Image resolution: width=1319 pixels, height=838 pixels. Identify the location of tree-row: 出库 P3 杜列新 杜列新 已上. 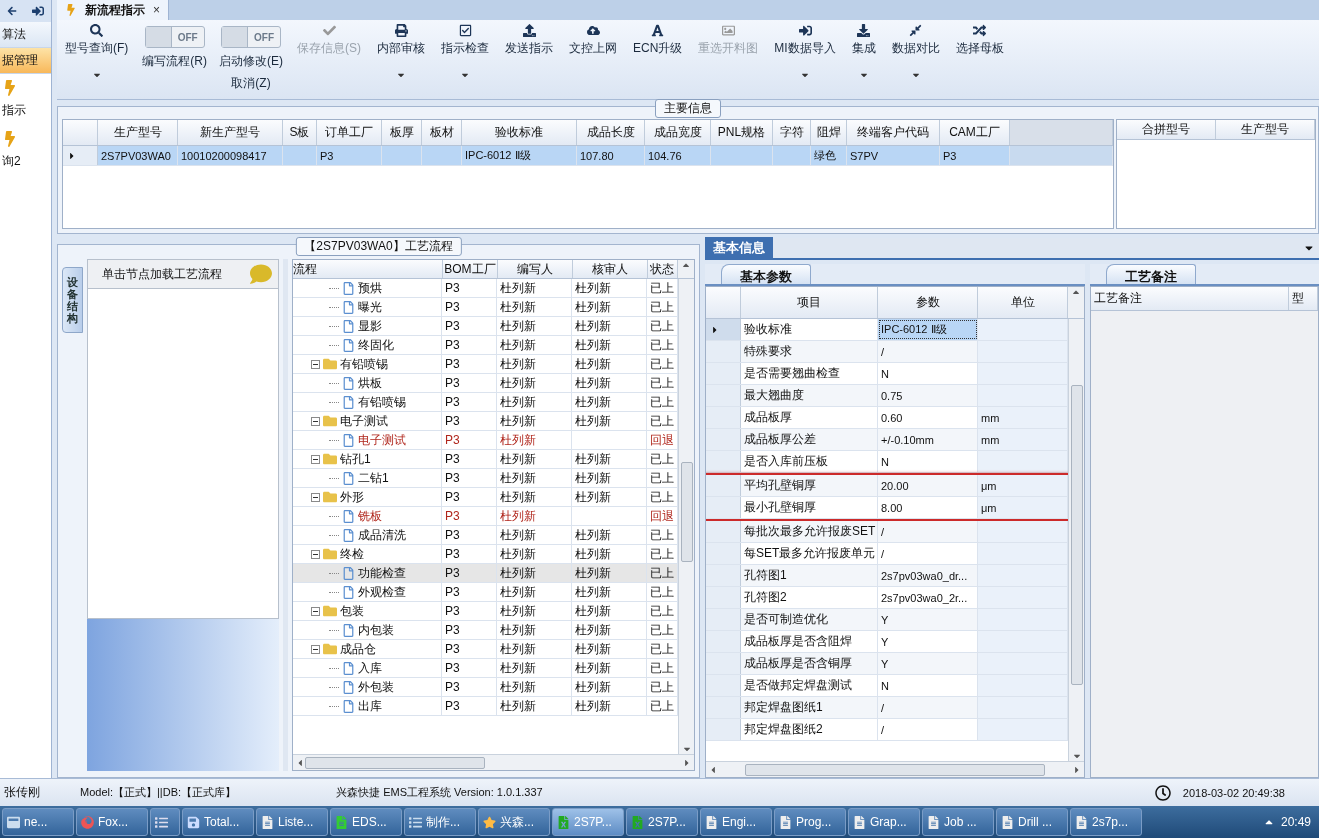
(485, 706).